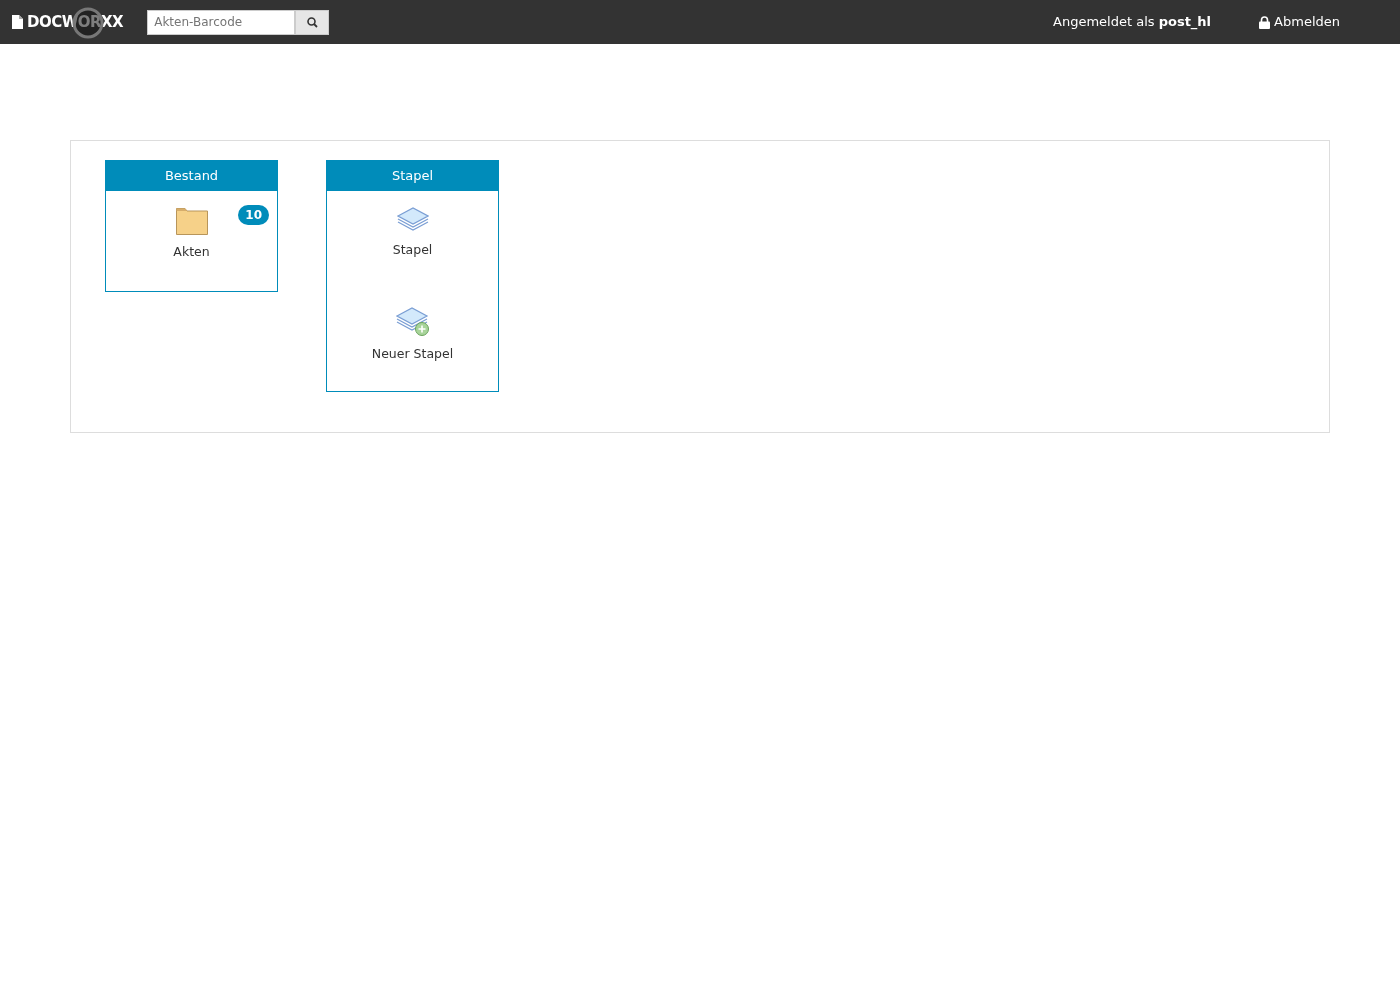 Image resolution: width=1400 pixels, height=1000 pixels. I want to click on search-button, so click(312, 22).